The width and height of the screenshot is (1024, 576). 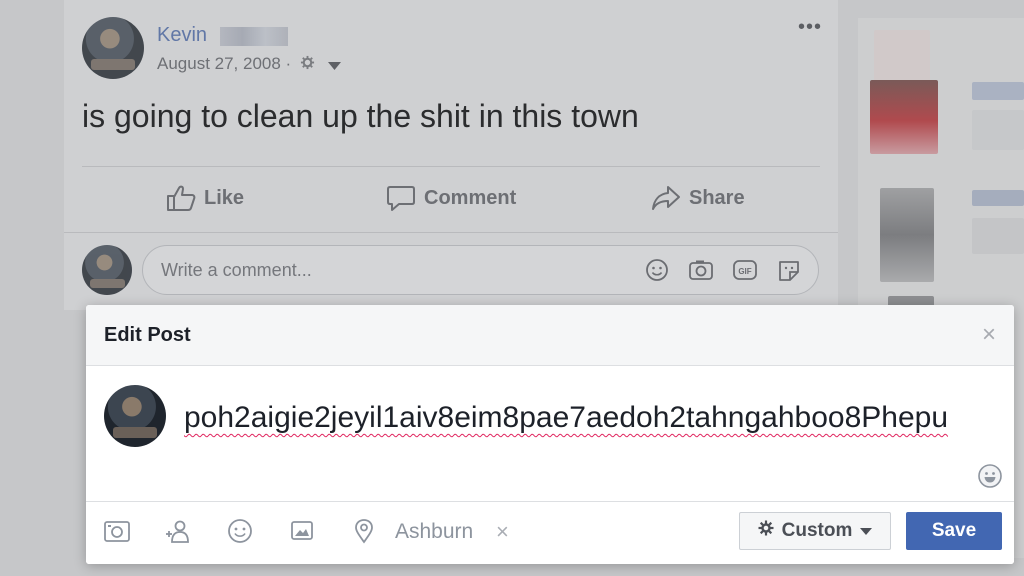 I want to click on photo-video-icon, so click(x=117, y=533).